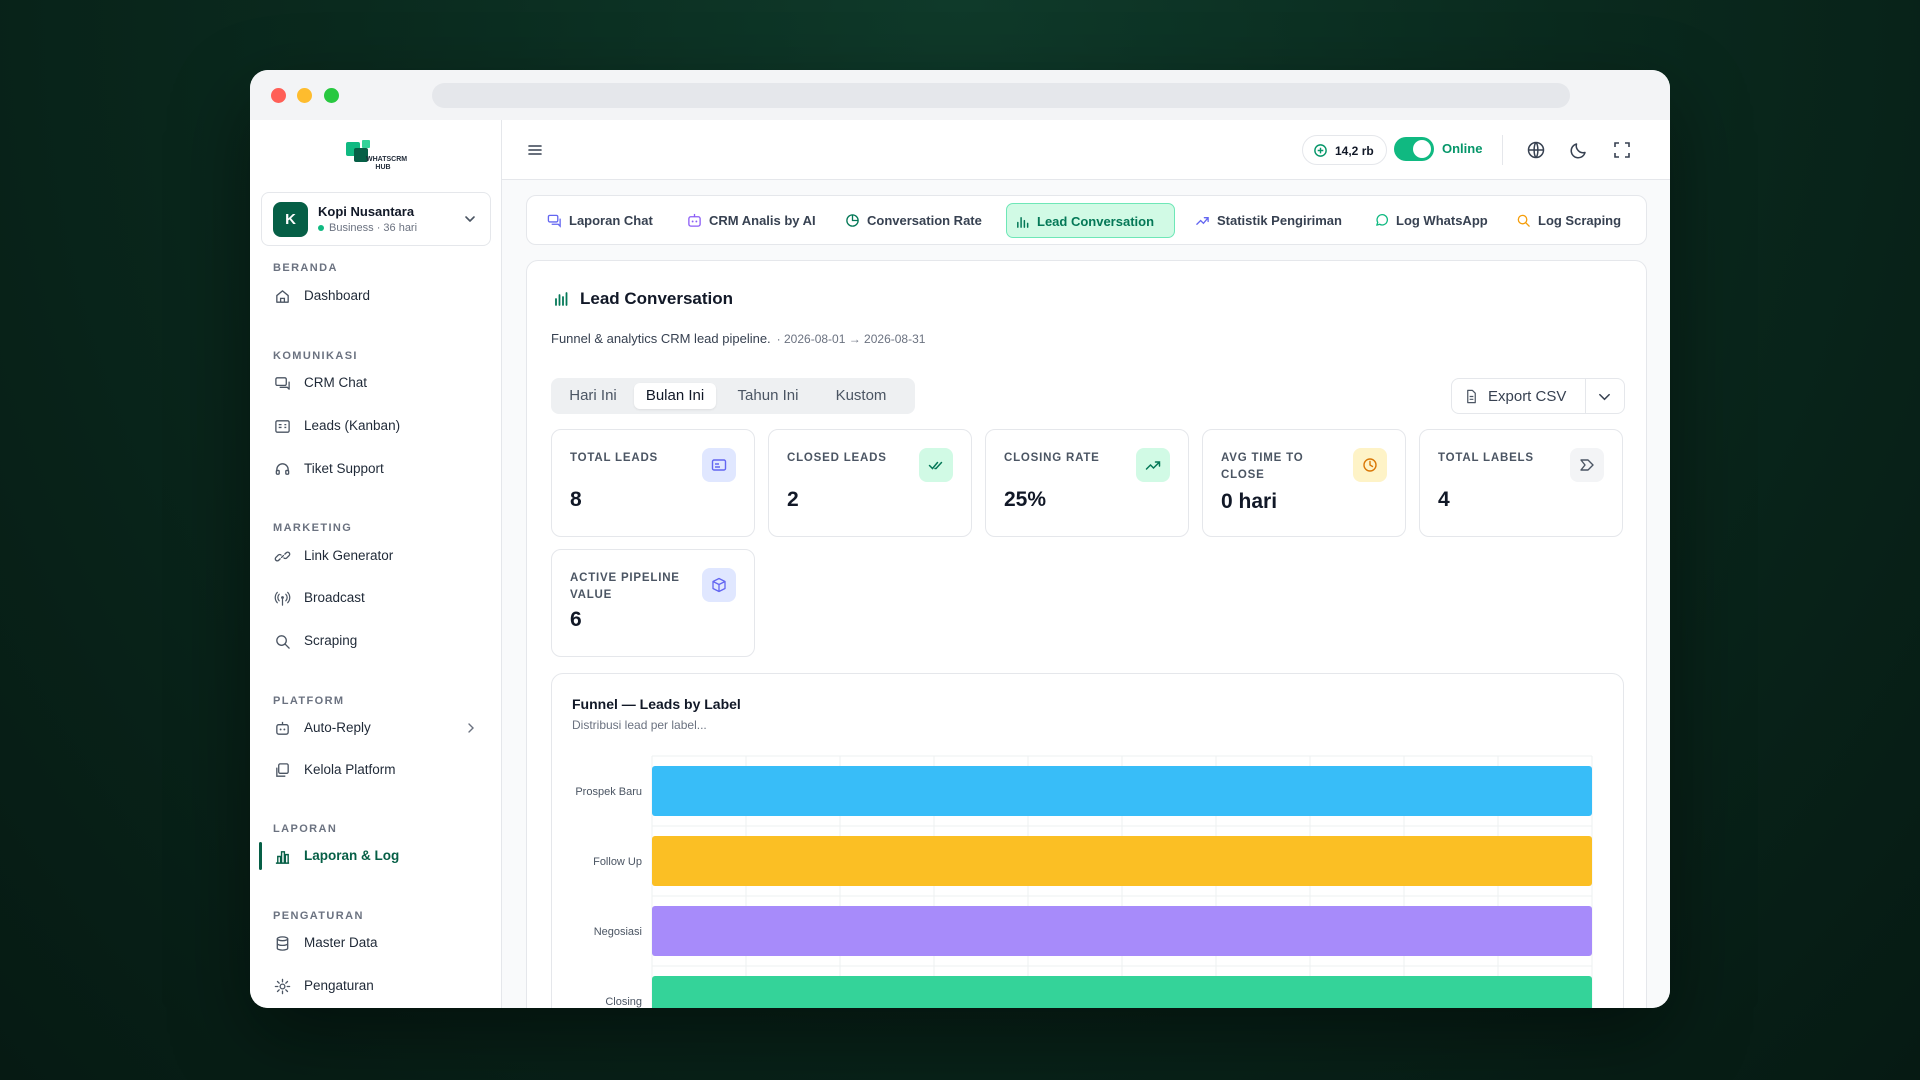 The image size is (1920, 1080). What do you see at coordinates (1587, 465) in the screenshot?
I see `tag-icon` at bounding box center [1587, 465].